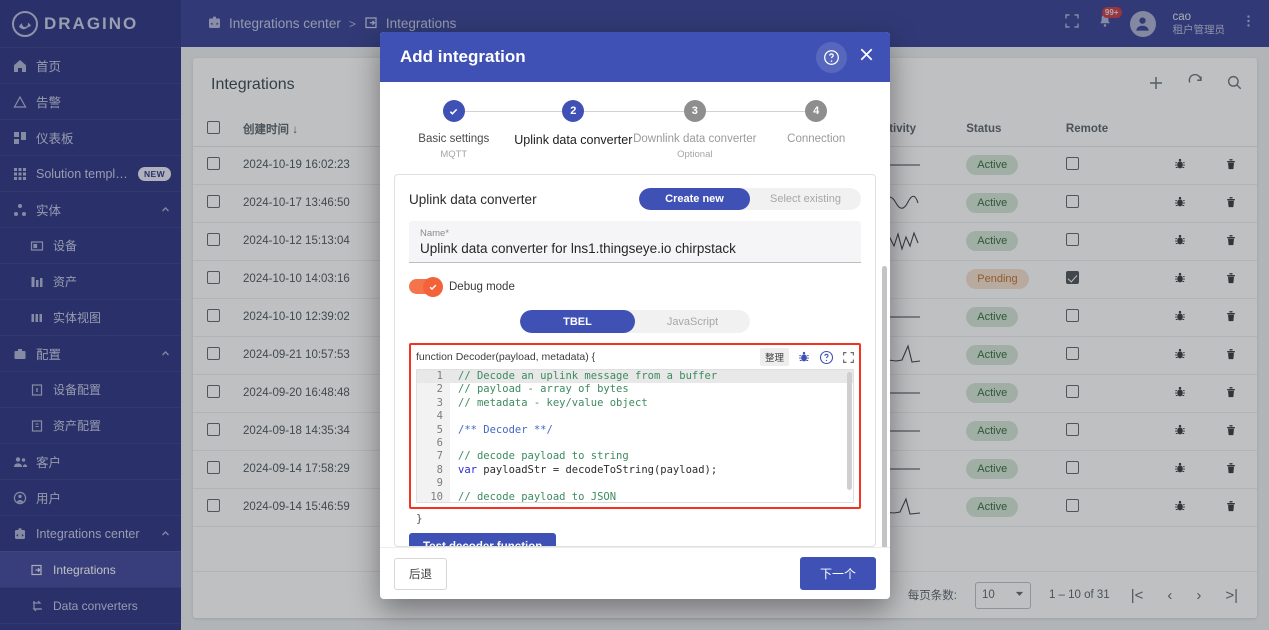  I want to click on editor-toolbar: function Decoder(payload, metadata) { 整理, so click(635, 357).